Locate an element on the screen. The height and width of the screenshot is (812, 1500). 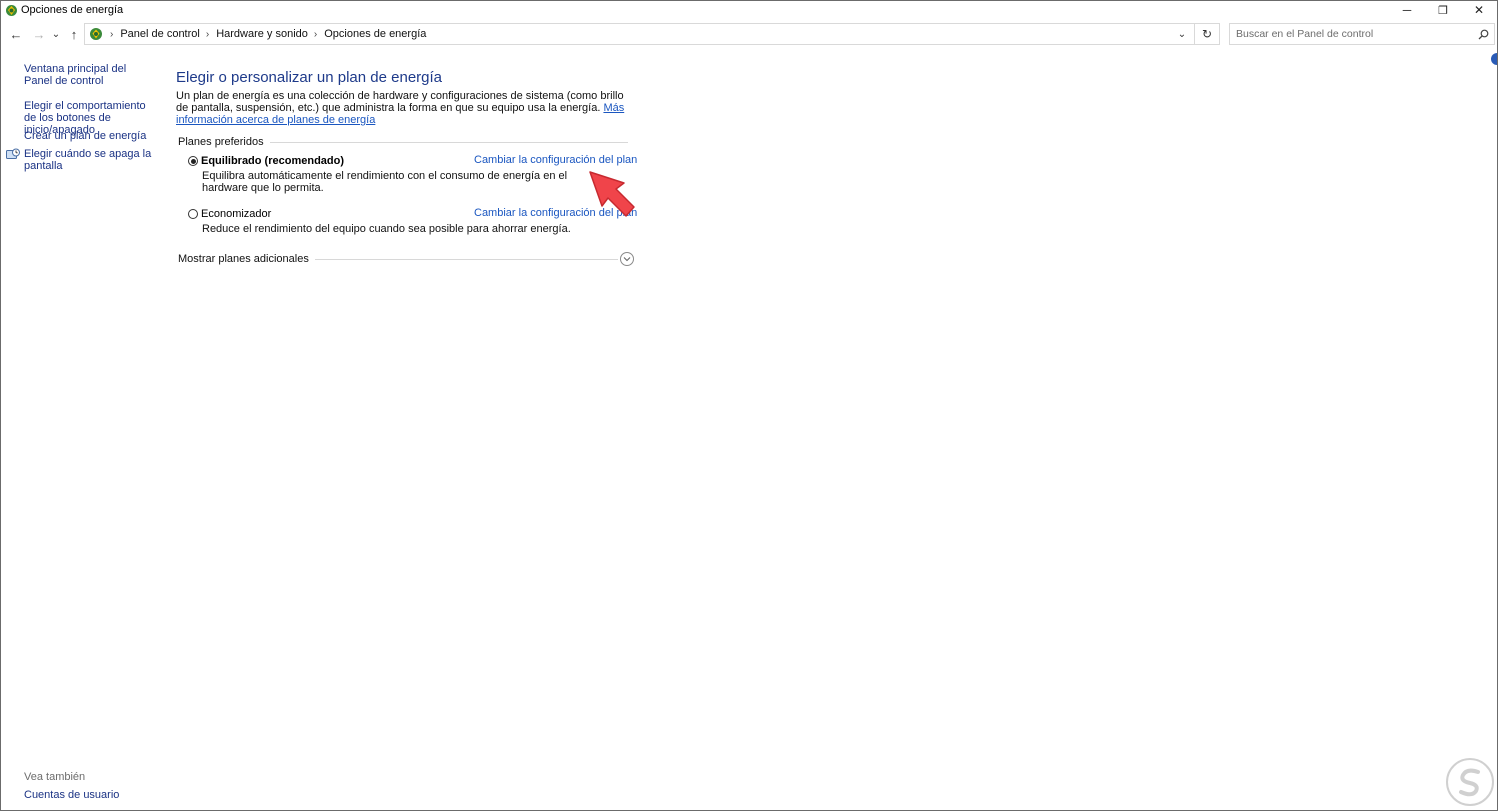
up-button: ↑ is located at coordinates (74, 34).